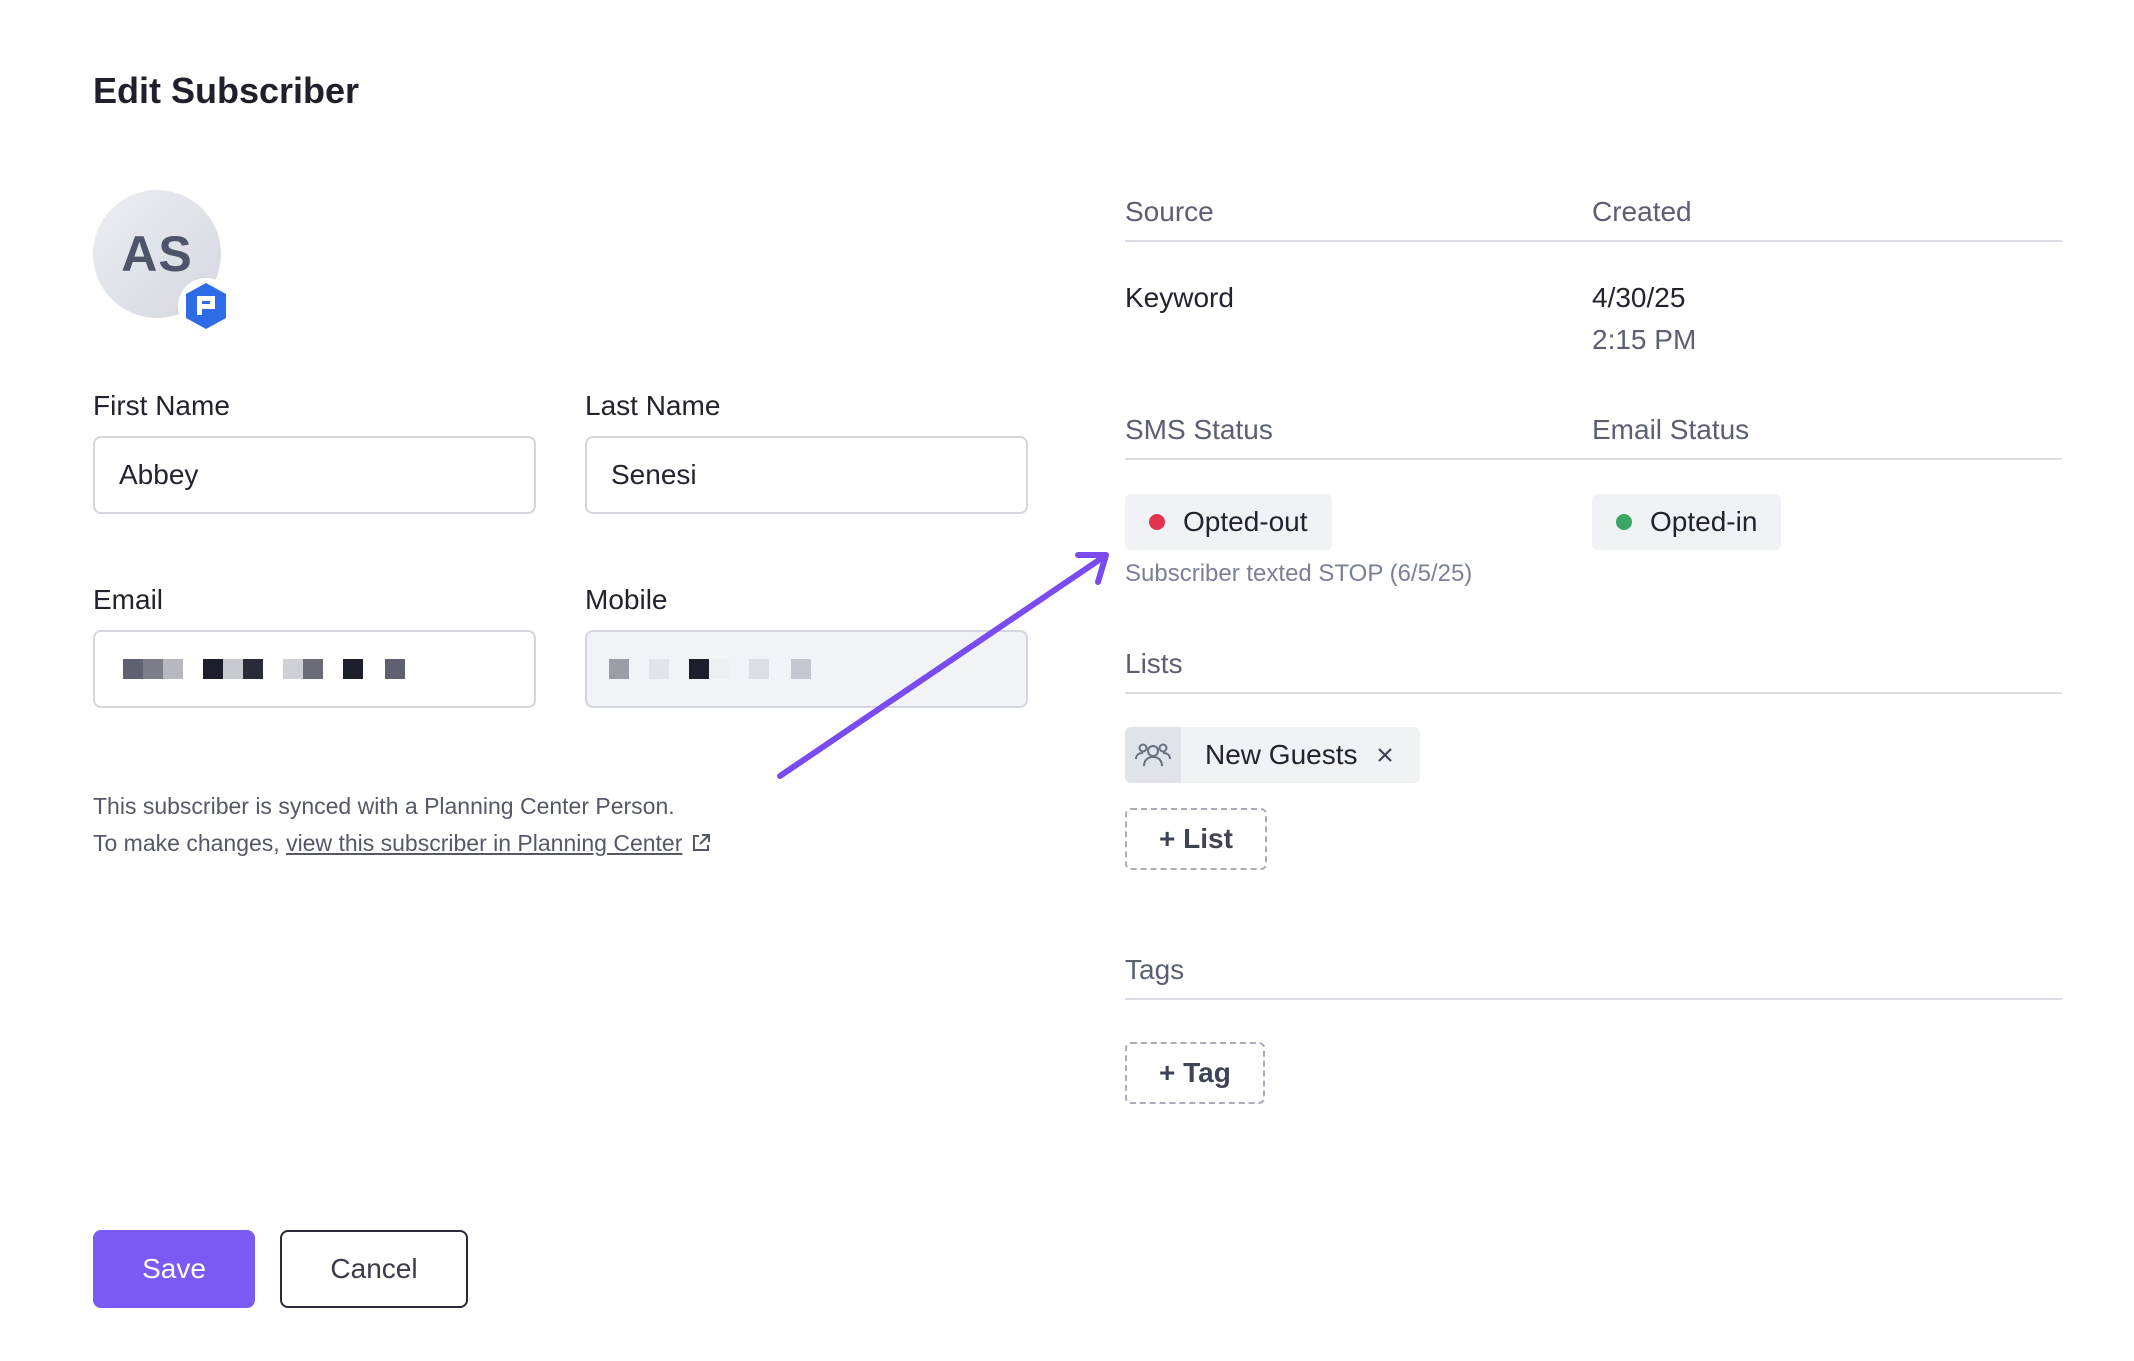 The image size is (2134, 1361). I want to click on email-status-value: Opted-in, so click(1704, 521).